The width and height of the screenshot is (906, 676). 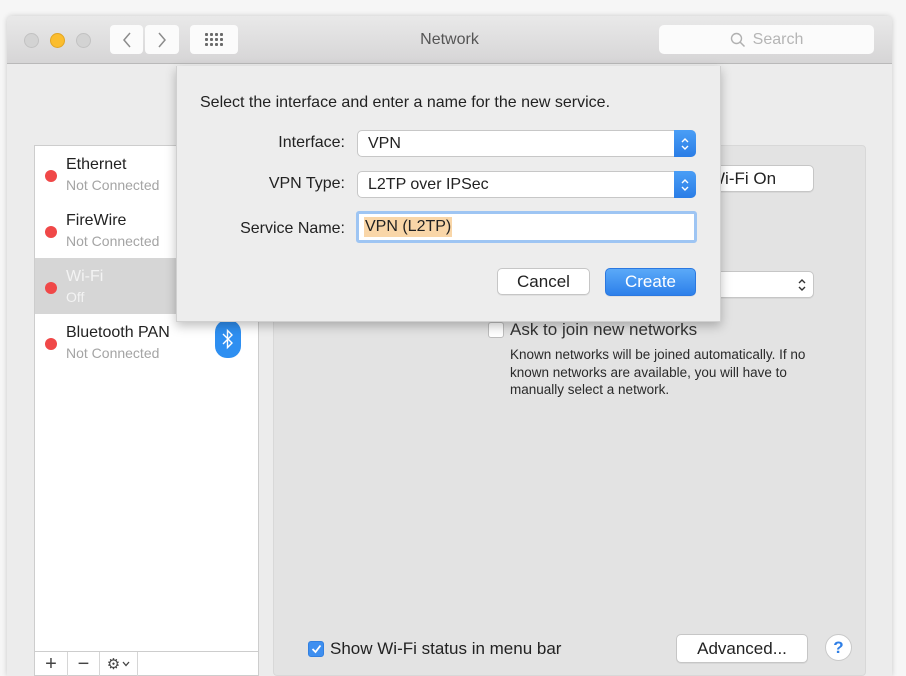 I want to click on bluetooth-icon, so click(x=228, y=339).